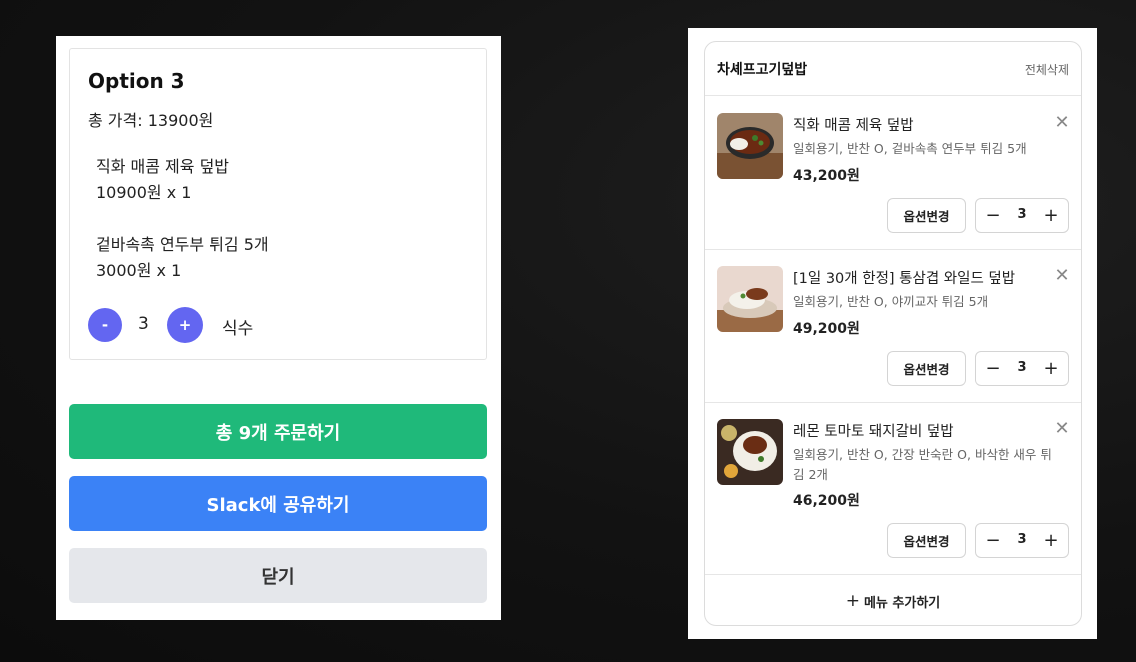 The height and width of the screenshot is (662, 1136). What do you see at coordinates (873, 432) in the screenshot?
I see `cart-item-name: 레몬 토마토 돼지갈비 덮밥` at bounding box center [873, 432].